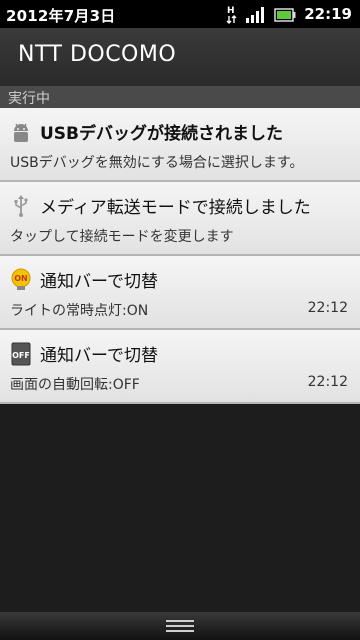  Describe the element at coordinates (21, 132) in the screenshot. I see `android-debug-icon` at that location.